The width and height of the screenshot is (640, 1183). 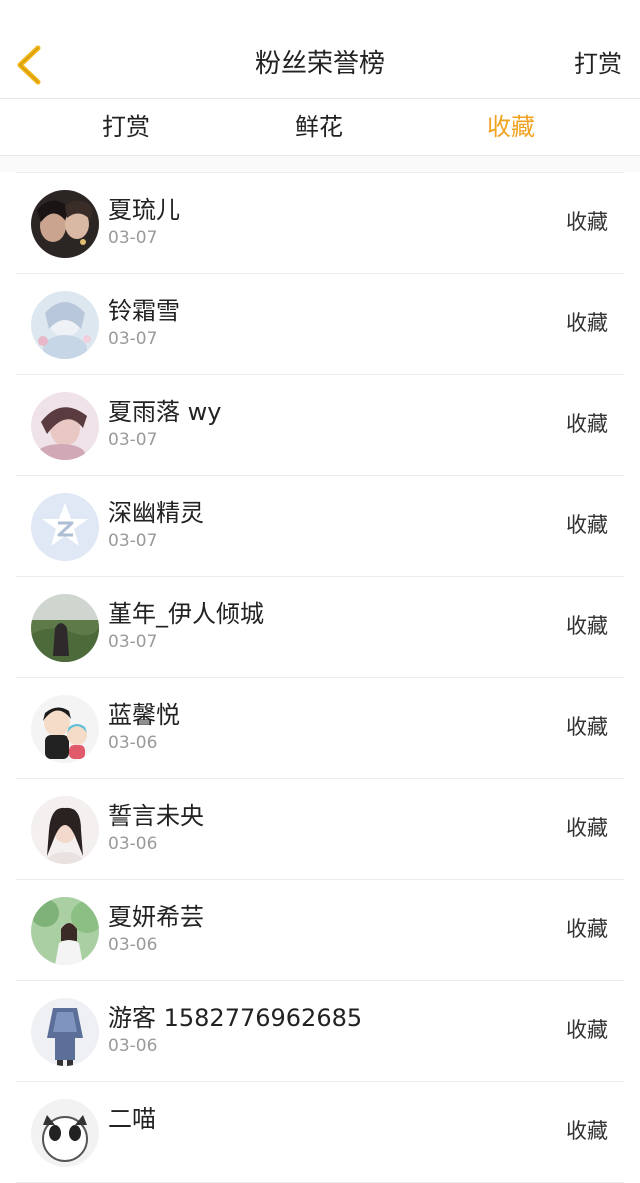 I want to click on tab-bar: 打赏 鲜花 收藏, so click(x=320, y=127).